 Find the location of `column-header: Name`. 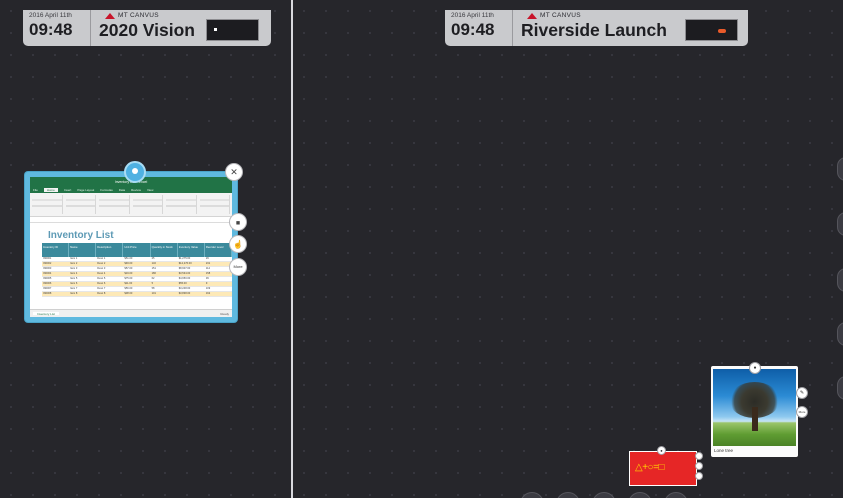

column-header: Name is located at coordinates (83, 250).